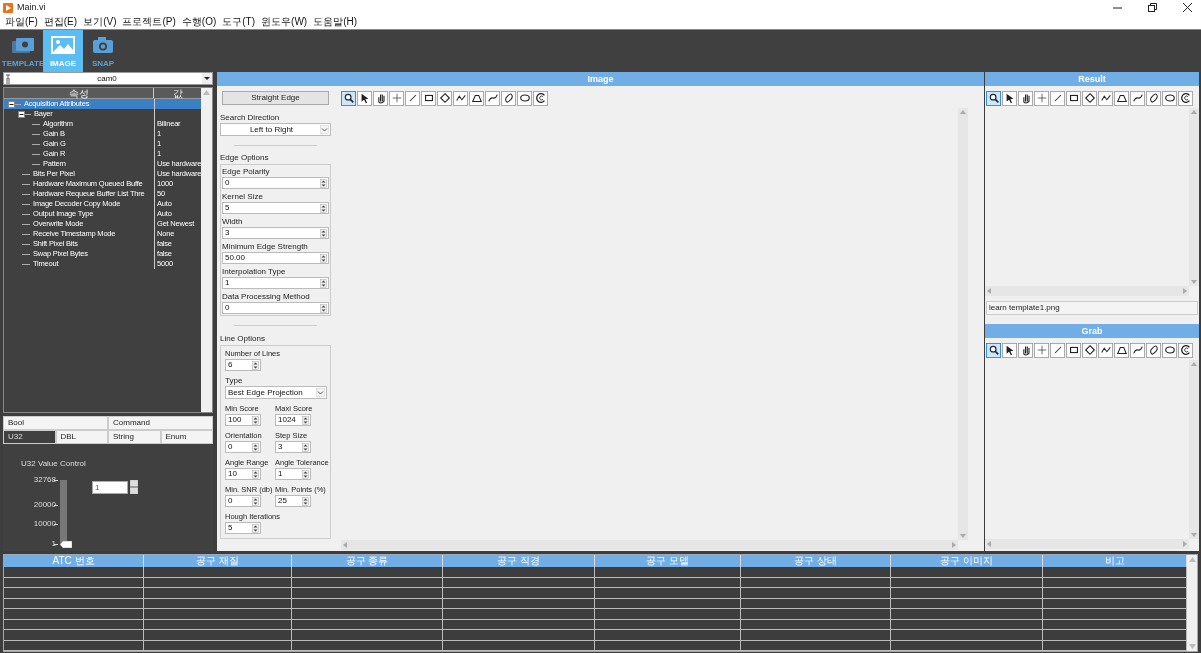  I want to click on tab: Enum, so click(186, 437).